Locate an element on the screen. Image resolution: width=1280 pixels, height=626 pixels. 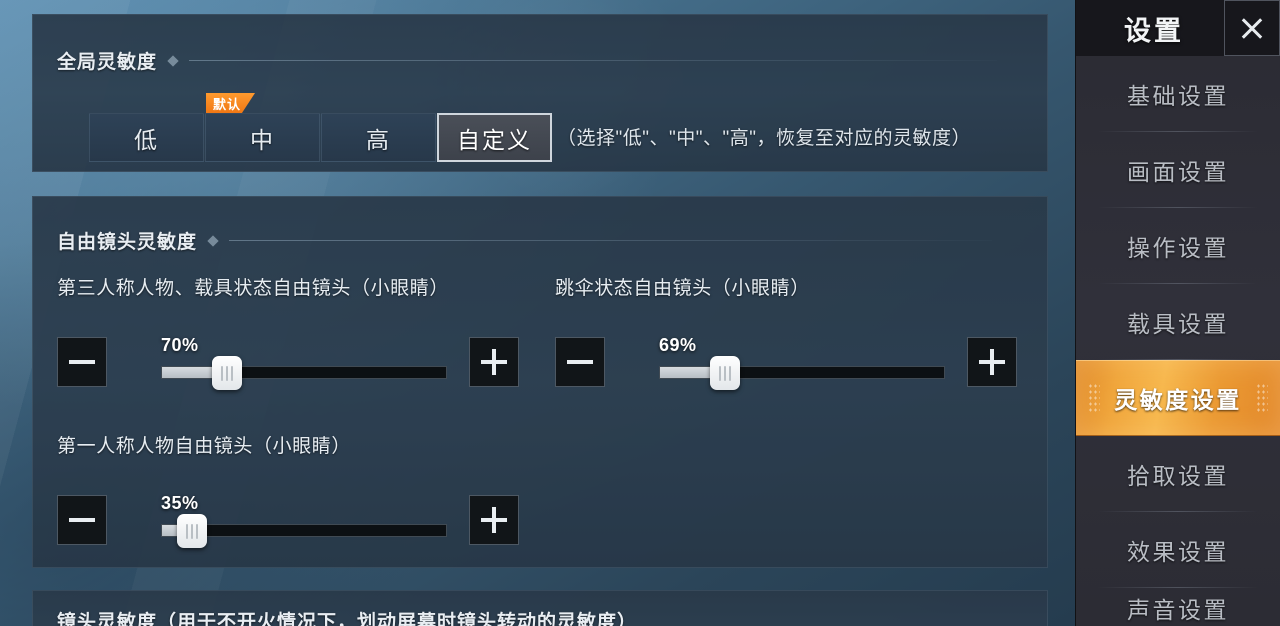
first-person-freelook-slider-group: 35% is located at coordinates (288, 522).